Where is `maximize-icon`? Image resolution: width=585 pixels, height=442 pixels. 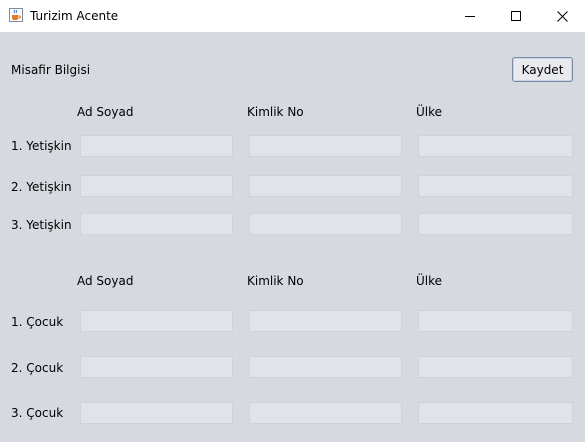
maximize-icon is located at coordinates (516, 16).